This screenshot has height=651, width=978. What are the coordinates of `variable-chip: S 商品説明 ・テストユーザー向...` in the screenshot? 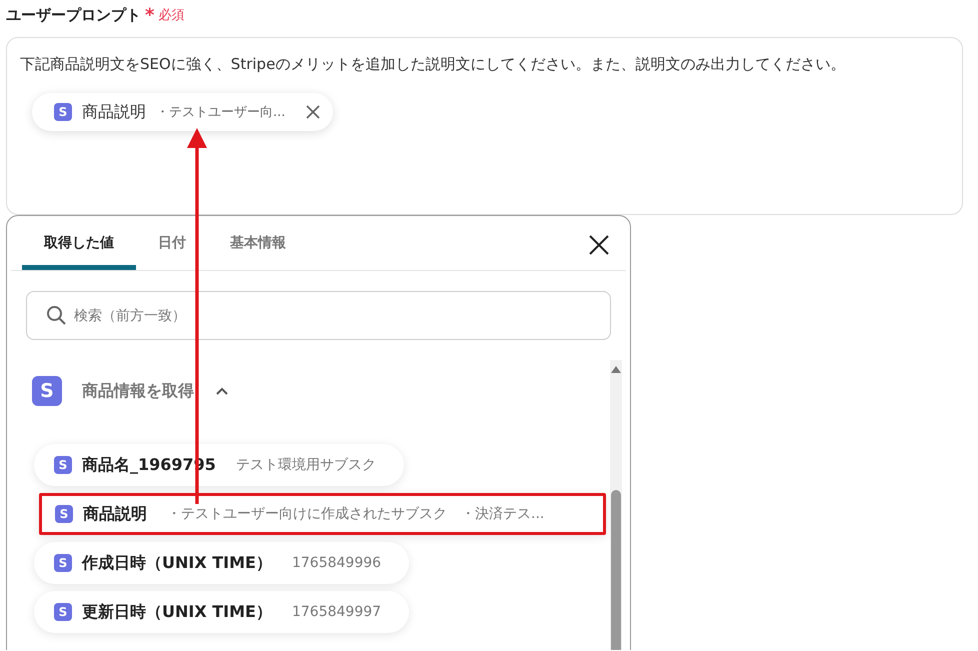 It's located at (183, 112).